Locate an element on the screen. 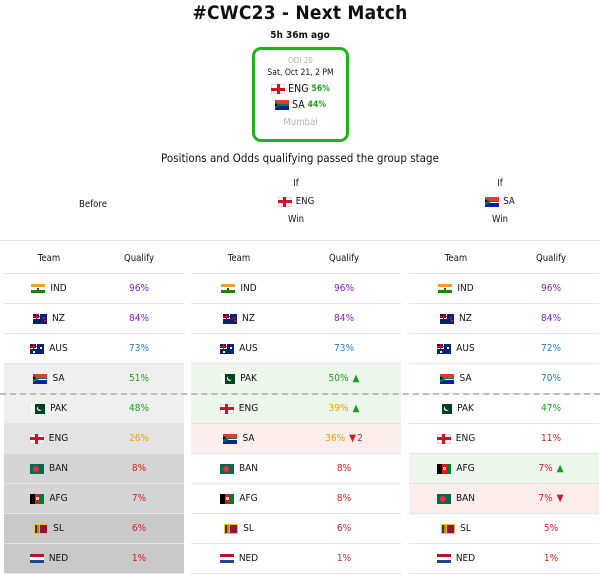  team-name: IND is located at coordinates (58, 288).